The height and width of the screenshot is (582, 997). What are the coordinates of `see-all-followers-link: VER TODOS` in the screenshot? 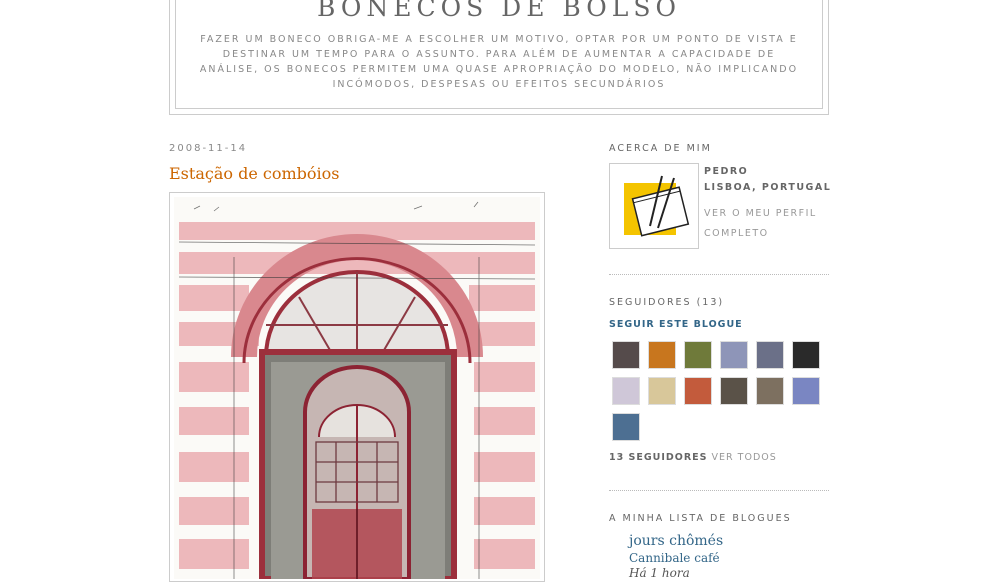 It's located at (744, 457).